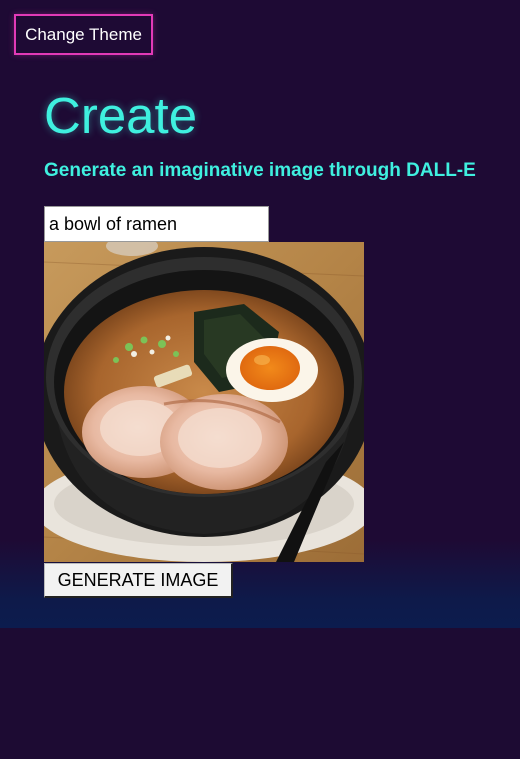 This screenshot has width=520, height=759. I want to click on change-theme-button: Change Theme, so click(83, 34).